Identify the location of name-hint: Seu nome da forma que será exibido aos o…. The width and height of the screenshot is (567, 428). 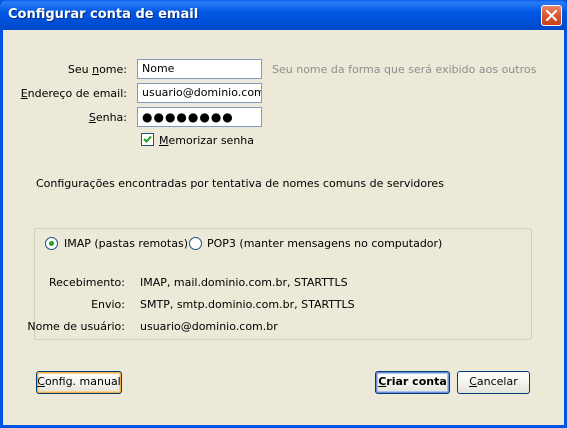
(404, 69).